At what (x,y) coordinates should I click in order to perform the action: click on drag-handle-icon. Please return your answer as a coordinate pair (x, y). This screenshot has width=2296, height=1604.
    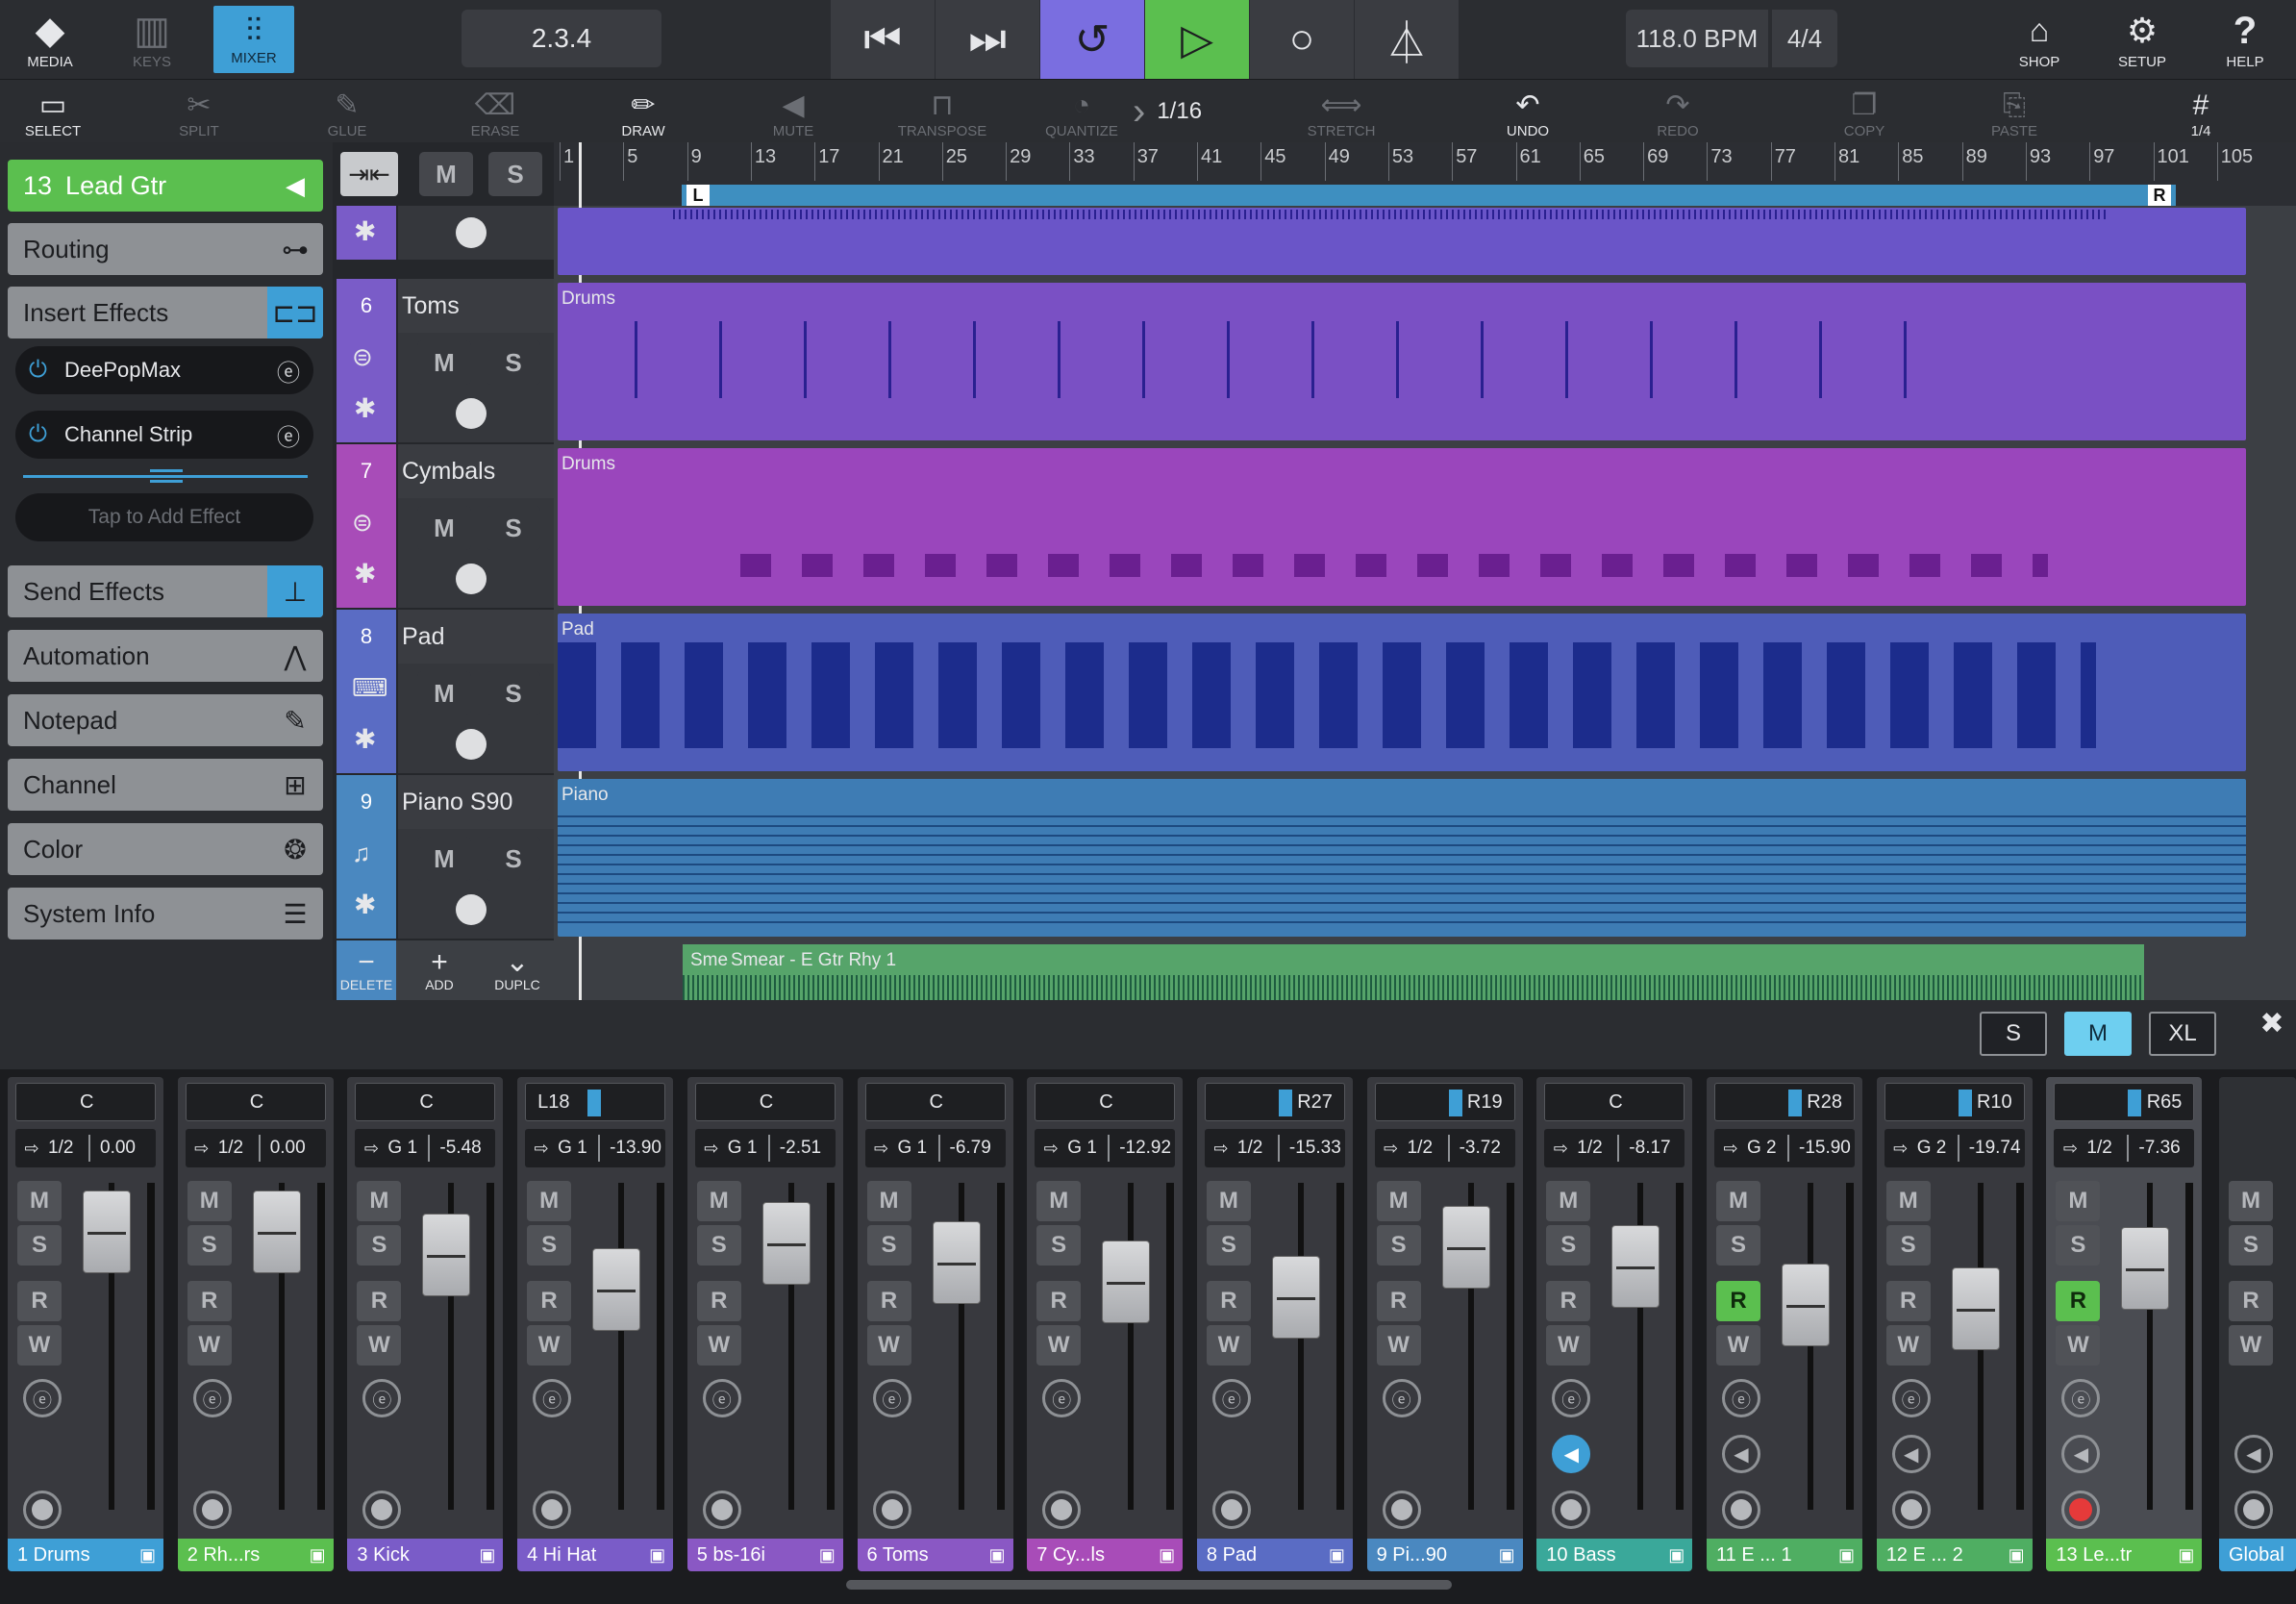
    Looking at the image, I should click on (166, 476).